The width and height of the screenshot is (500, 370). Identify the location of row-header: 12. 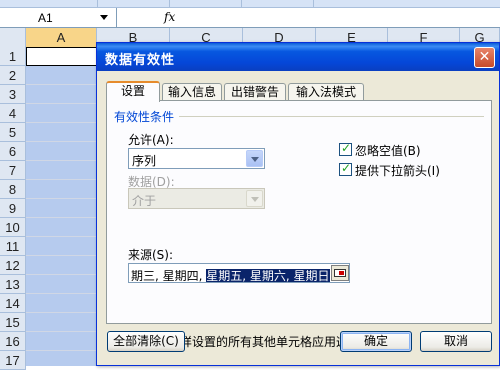
(13, 265).